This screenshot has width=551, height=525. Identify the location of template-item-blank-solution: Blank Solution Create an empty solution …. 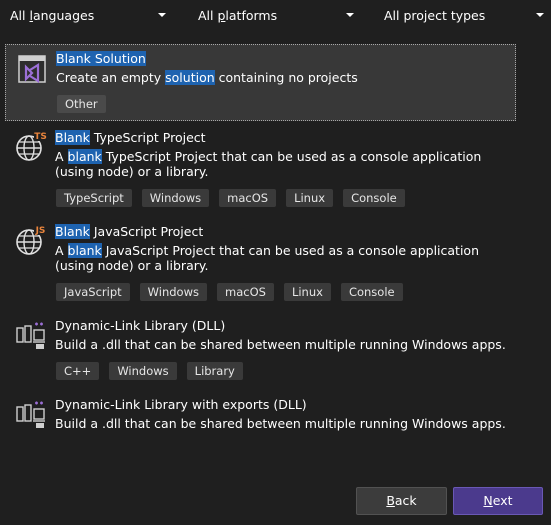
(260, 82).